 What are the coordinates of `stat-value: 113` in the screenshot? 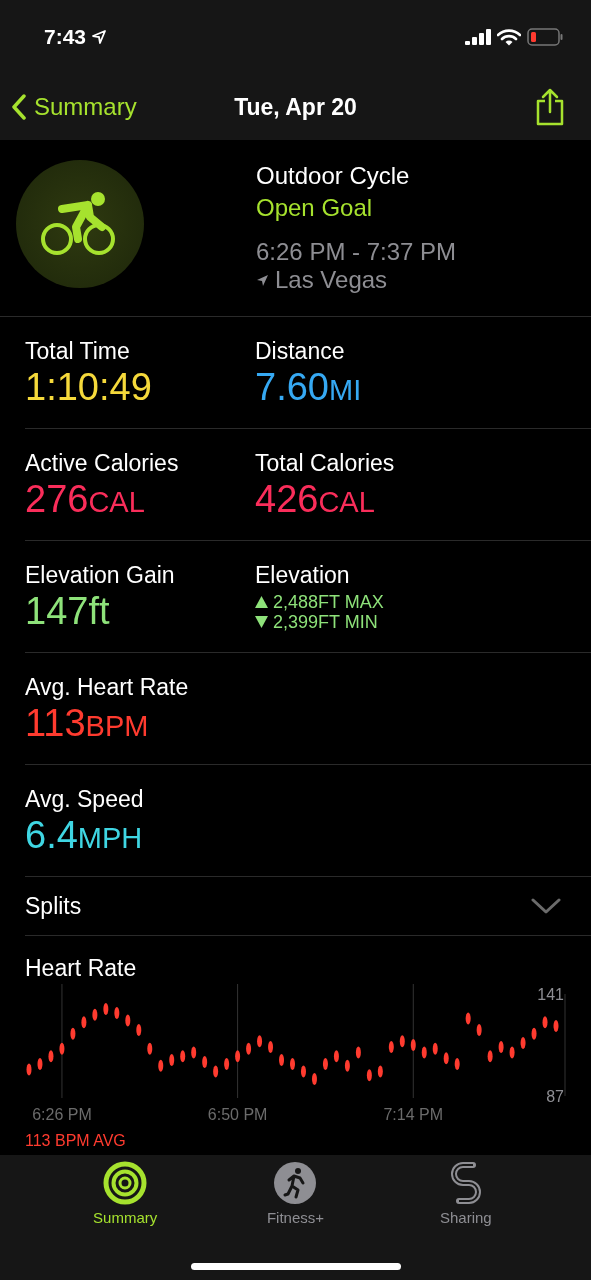 It's located at (55, 723).